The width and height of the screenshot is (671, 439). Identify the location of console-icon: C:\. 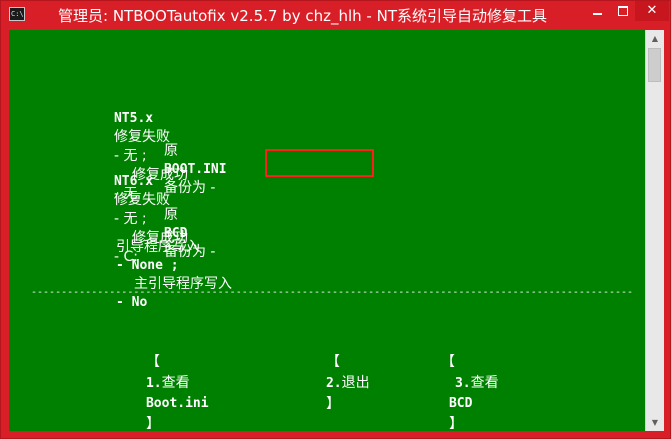
(17, 14).